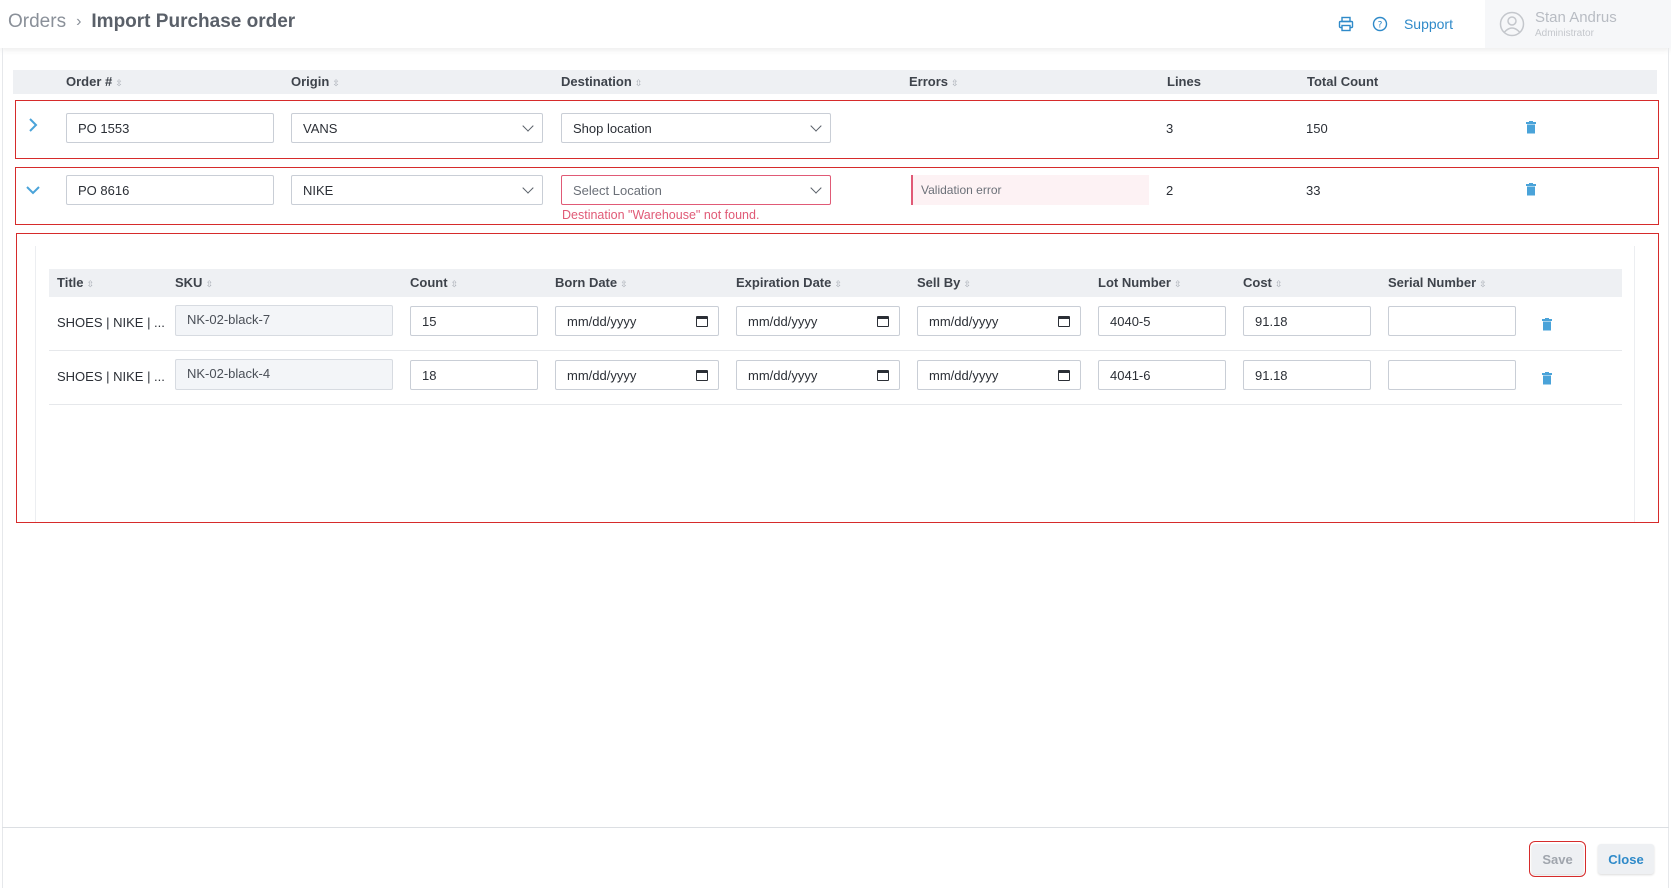  What do you see at coordinates (1162, 375) in the screenshot?
I see `lot-number-input: 4041-6` at bounding box center [1162, 375].